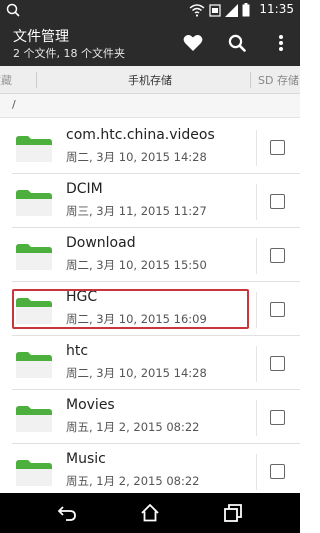 The image size is (320, 533). What do you see at coordinates (150, 10) in the screenshot?
I see `status-bar: 11:35` at bounding box center [150, 10].